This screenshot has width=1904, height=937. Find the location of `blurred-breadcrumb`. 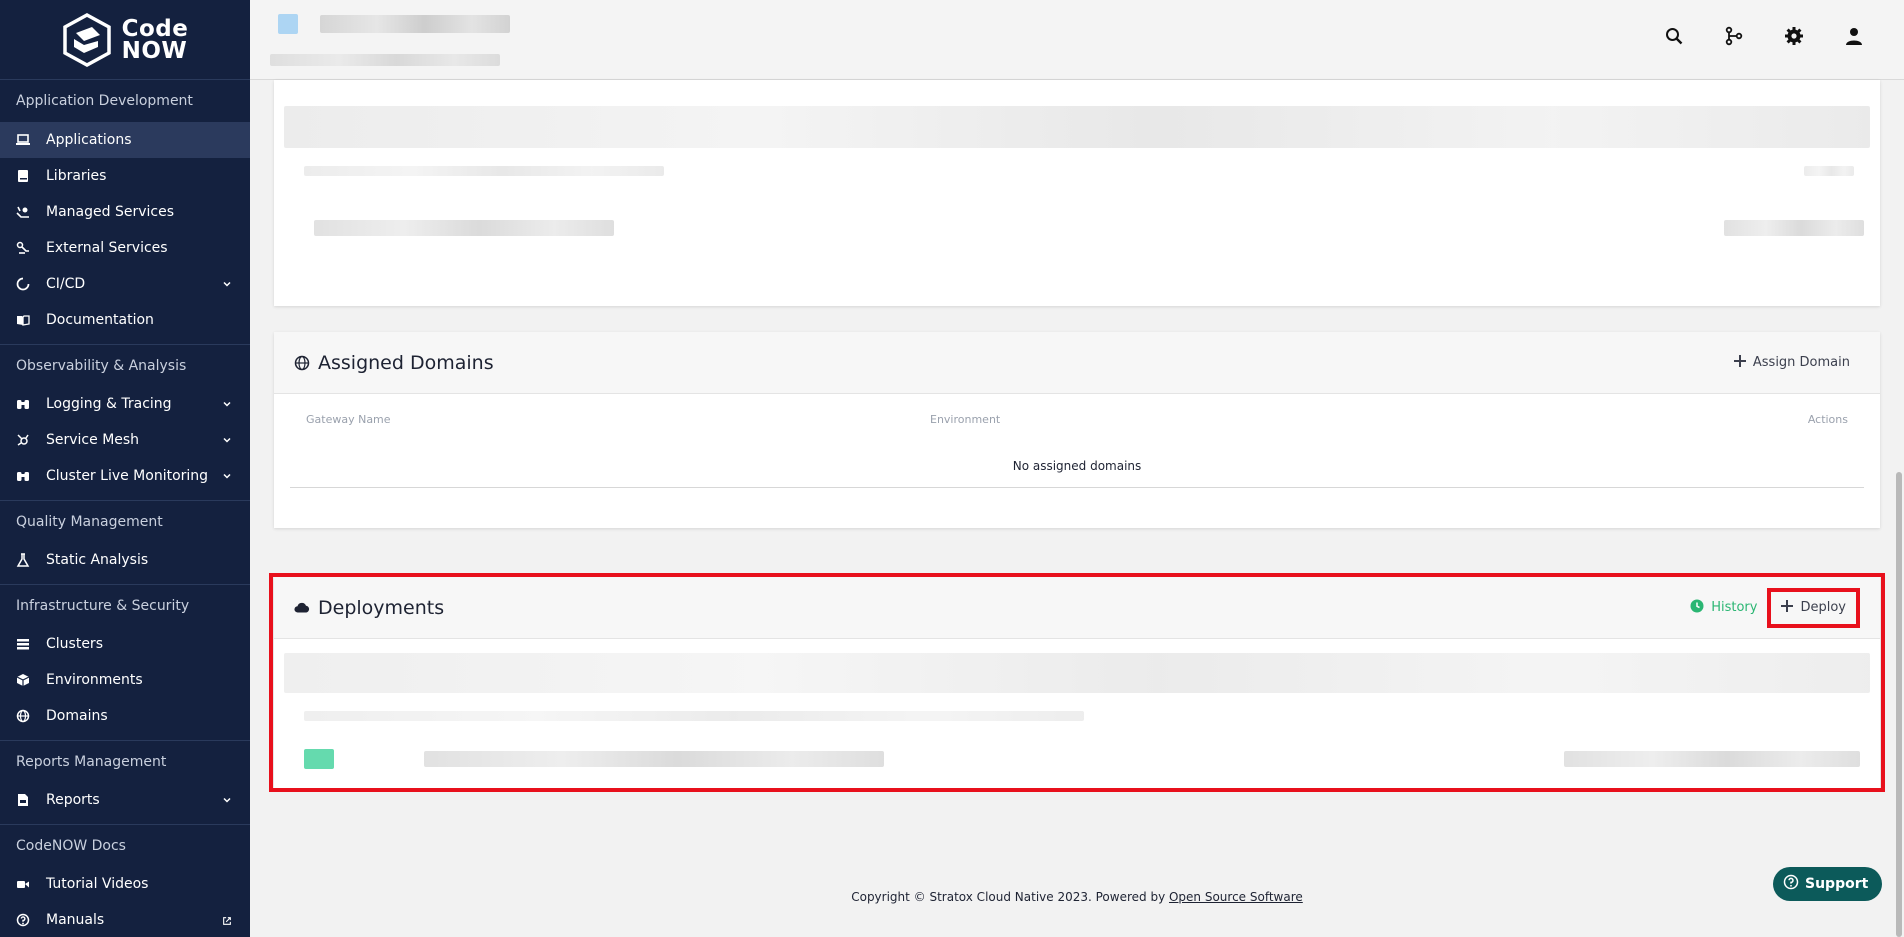

blurred-breadcrumb is located at coordinates (385, 60).